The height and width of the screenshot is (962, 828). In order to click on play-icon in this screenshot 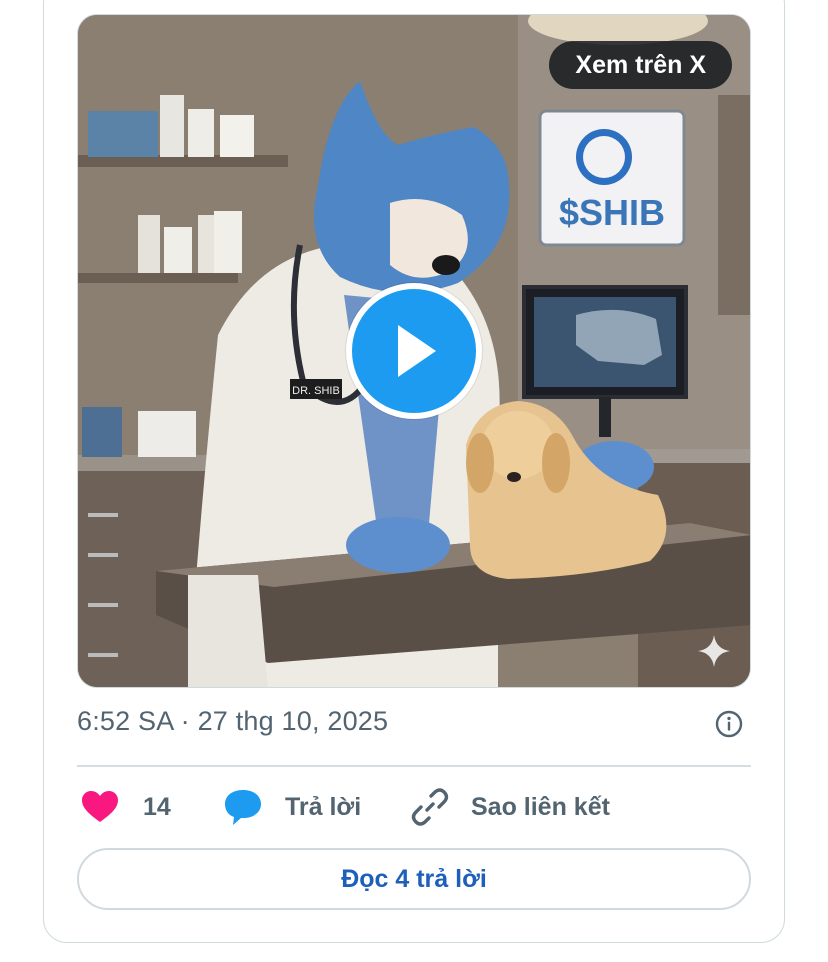, I will do `click(417, 351)`.